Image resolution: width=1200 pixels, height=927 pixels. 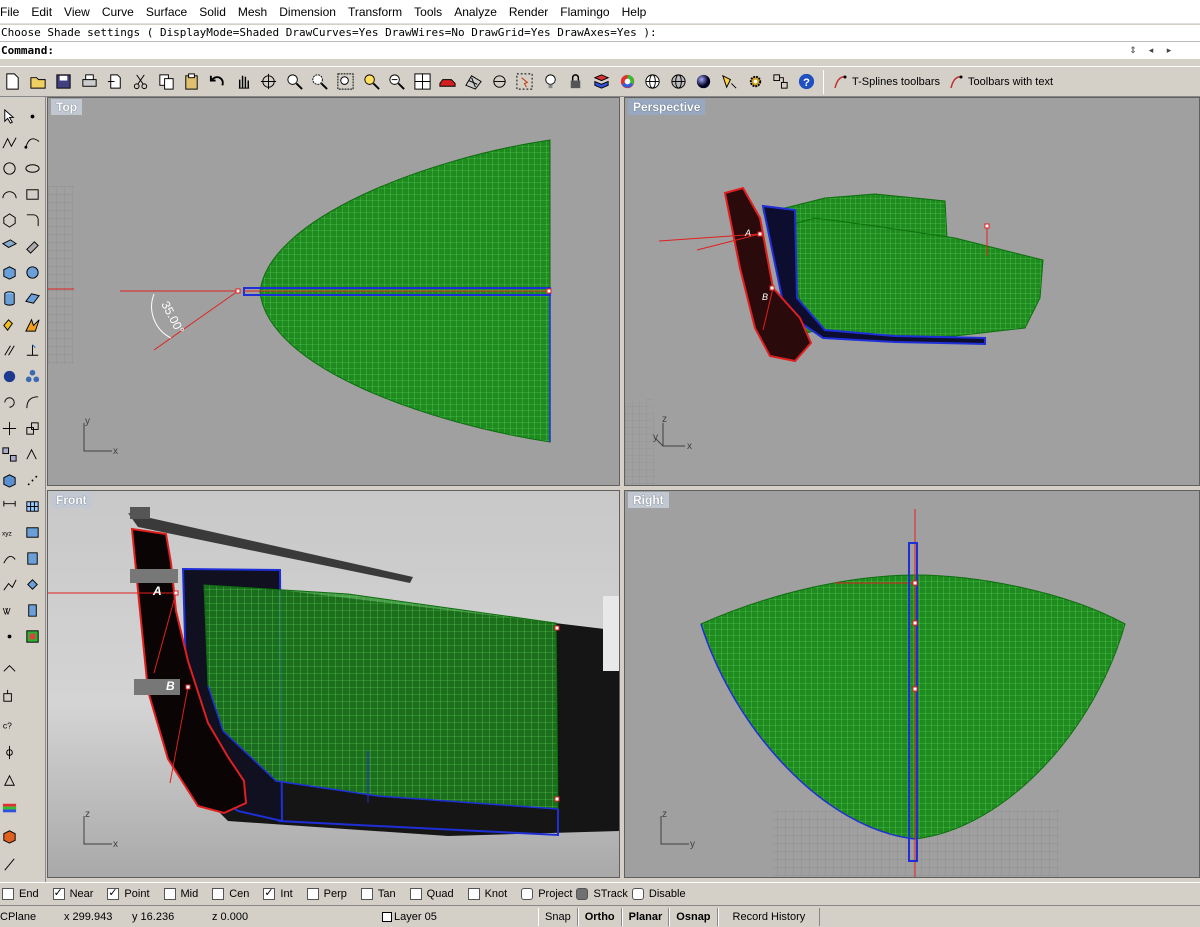 What do you see at coordinates (473, 81) in the screenshot?
I see `mesh-grid-icon` at bounding box center [473, 81].